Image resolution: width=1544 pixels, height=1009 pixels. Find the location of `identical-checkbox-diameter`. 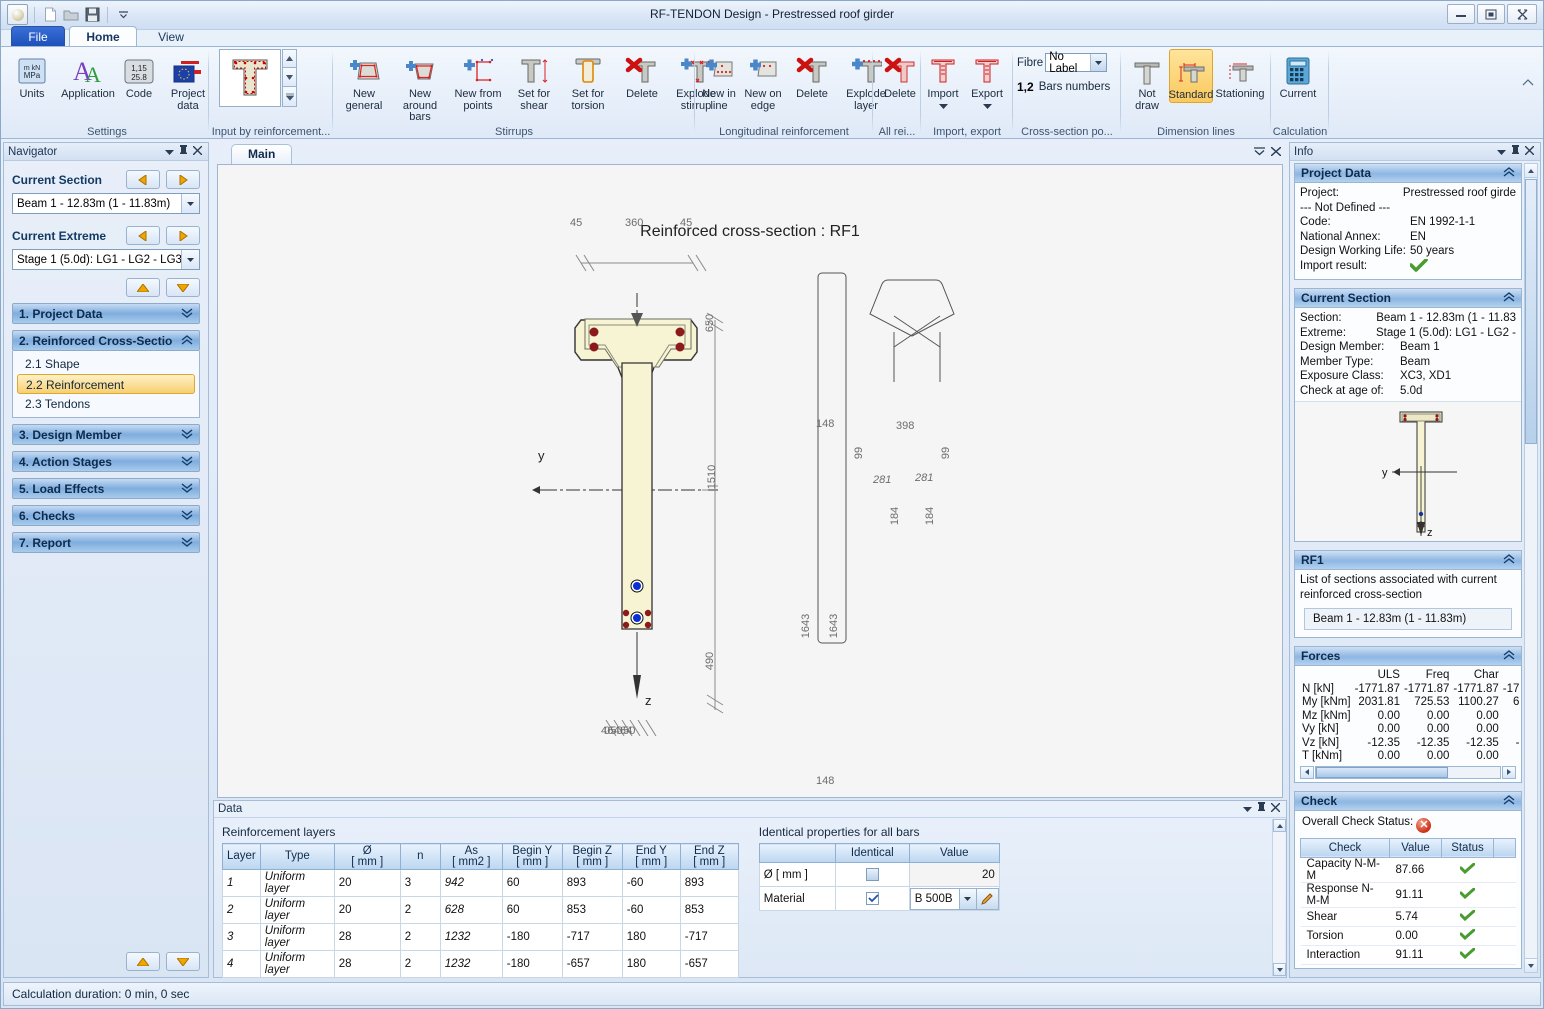

identical-checkbox-diameter is located at coordinates (872, 874).